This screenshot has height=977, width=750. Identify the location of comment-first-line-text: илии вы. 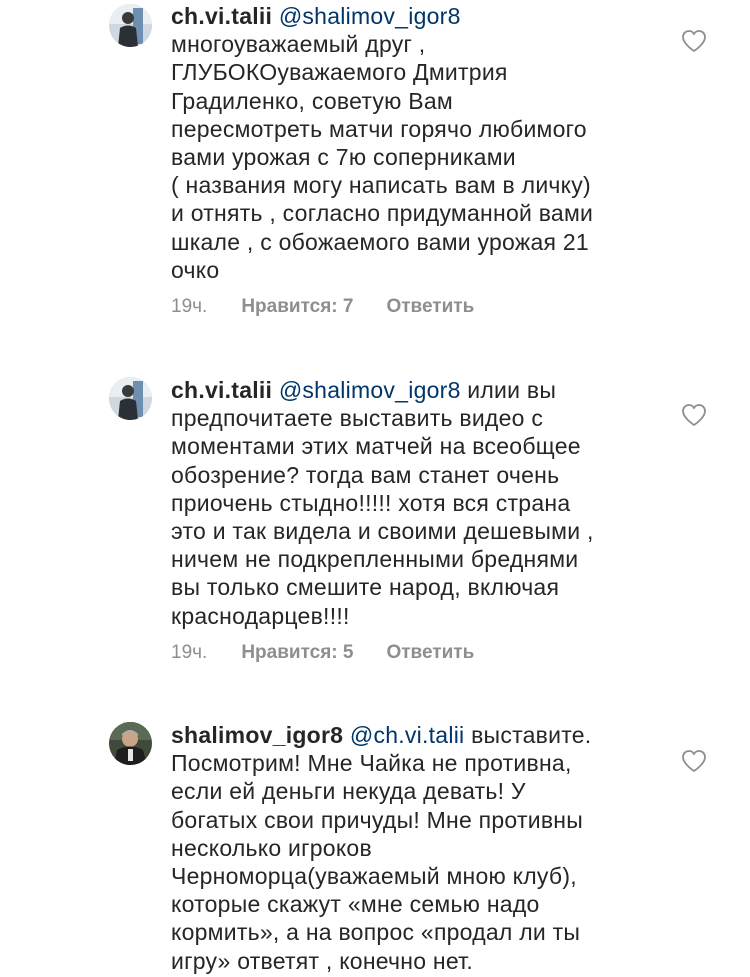
(512, 390).